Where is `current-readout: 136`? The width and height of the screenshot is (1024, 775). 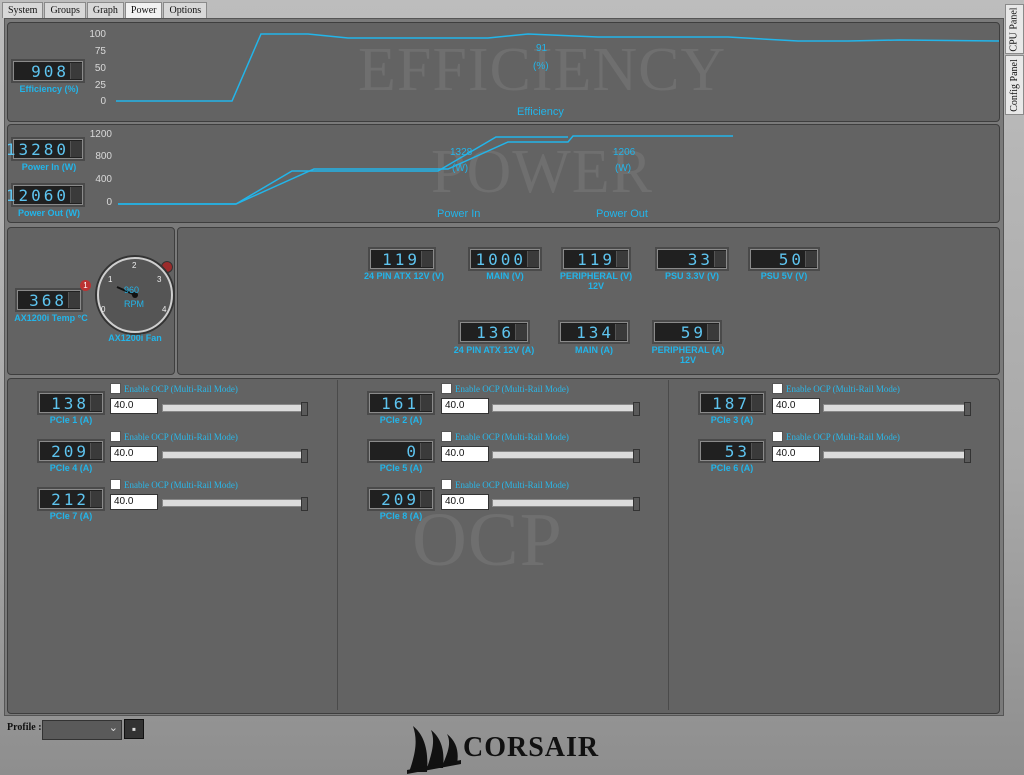 current-readout: 136 is located at coordinates (494, 332).